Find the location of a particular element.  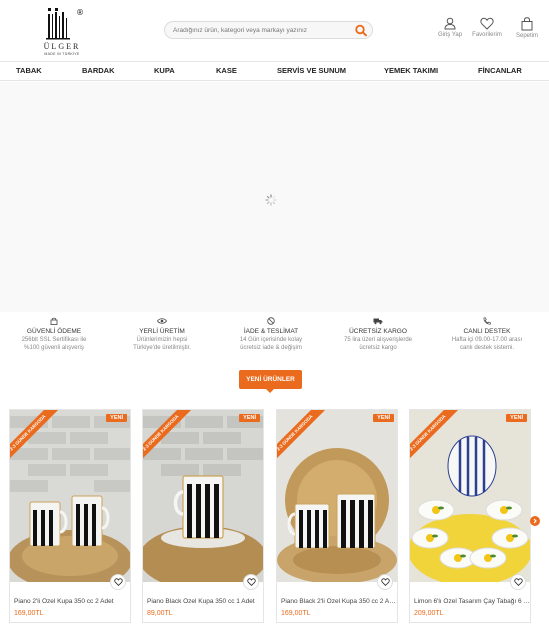

logo-mark-icon is located at coordinates (58, 24).